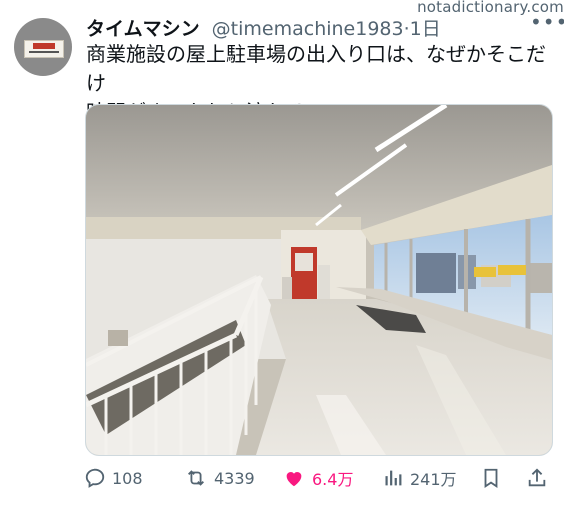 The width and height of the screenshot is (564, 508). Describe the element at coordinates (143, 29) in the screenshot. I see `display-name: タイムマシン` at that location.